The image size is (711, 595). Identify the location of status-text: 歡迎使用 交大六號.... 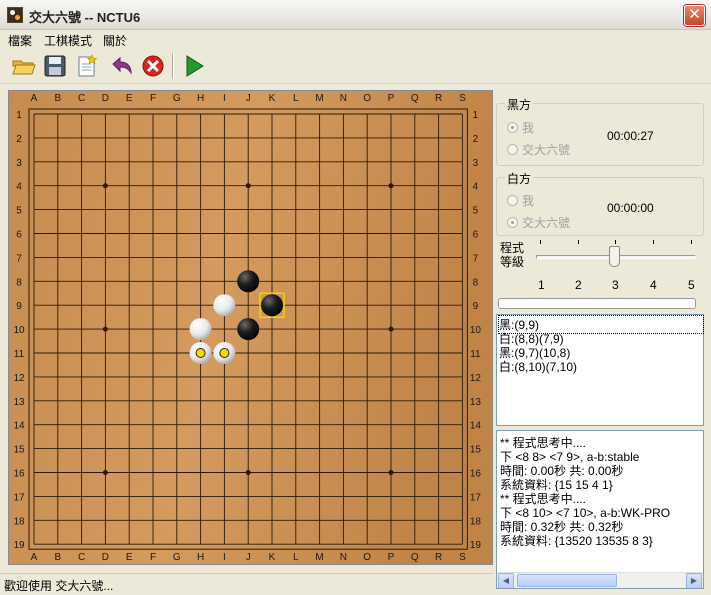
(59, 586).